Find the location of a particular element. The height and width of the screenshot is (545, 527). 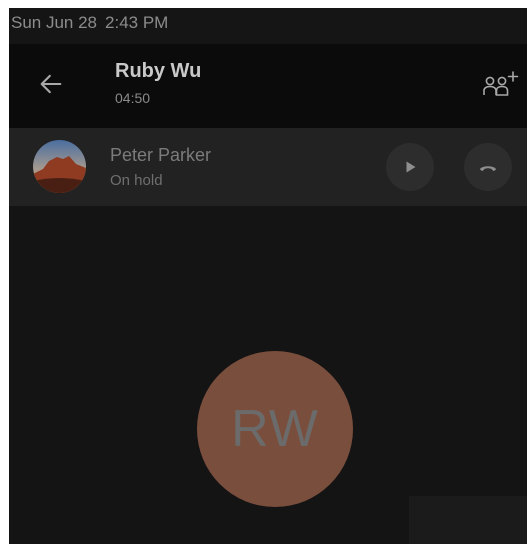

status-time: 2:43 PM is located at coordinates (137, 22).